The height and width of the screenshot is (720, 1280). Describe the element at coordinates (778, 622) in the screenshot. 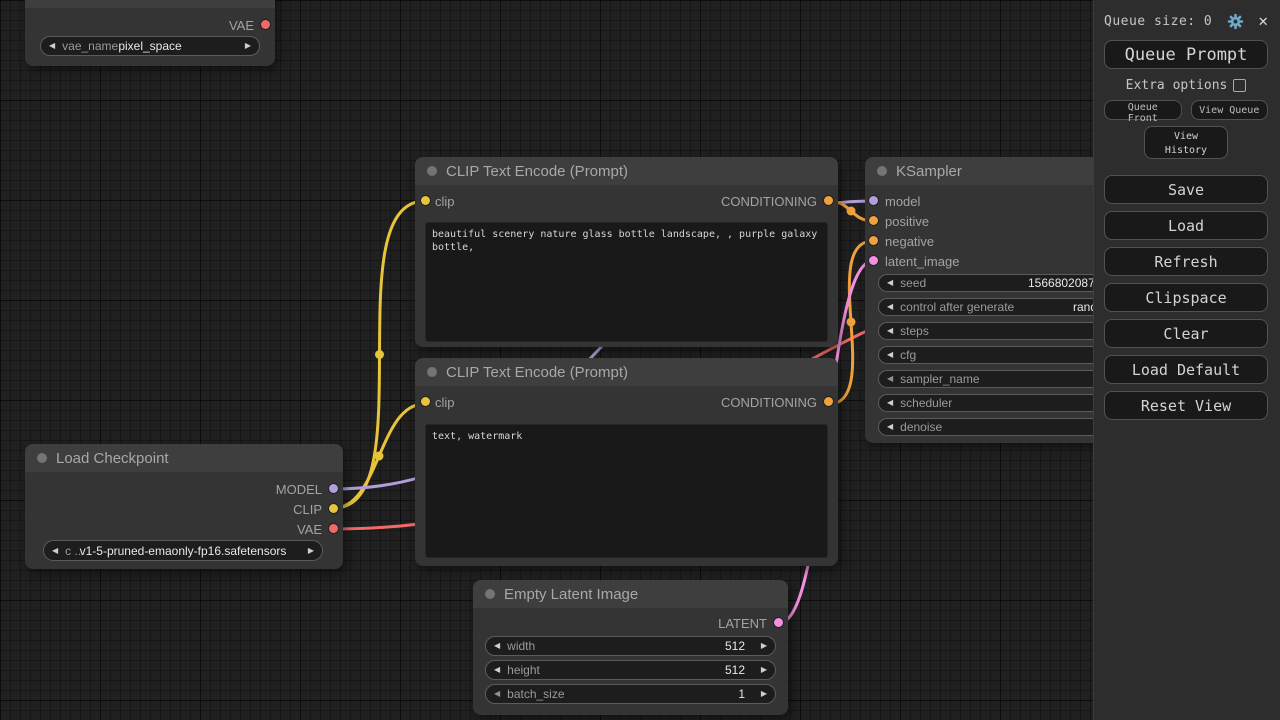

I see `latent-output-port` at that location.